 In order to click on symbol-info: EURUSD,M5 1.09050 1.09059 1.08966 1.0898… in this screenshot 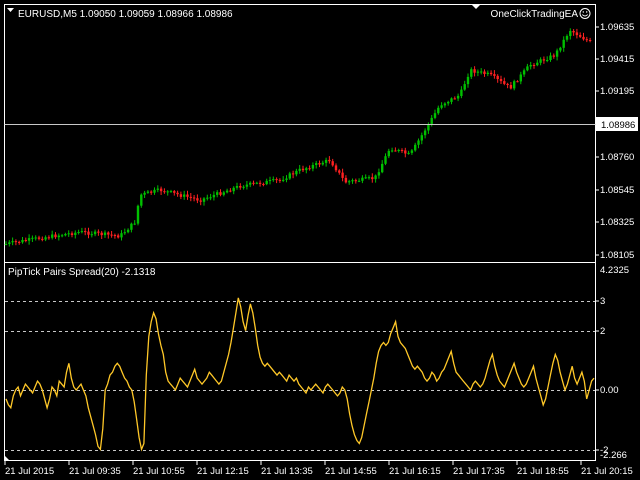, I will do `click(125, 14)`.